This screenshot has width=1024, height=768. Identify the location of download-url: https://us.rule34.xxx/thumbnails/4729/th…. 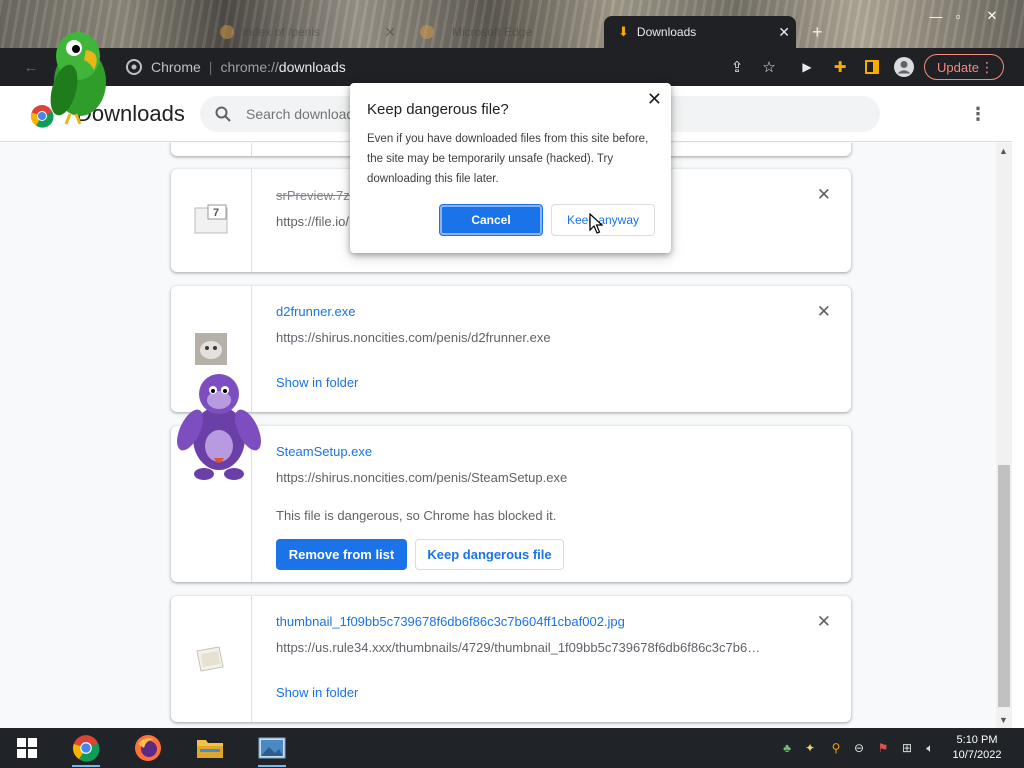
(518, 647).